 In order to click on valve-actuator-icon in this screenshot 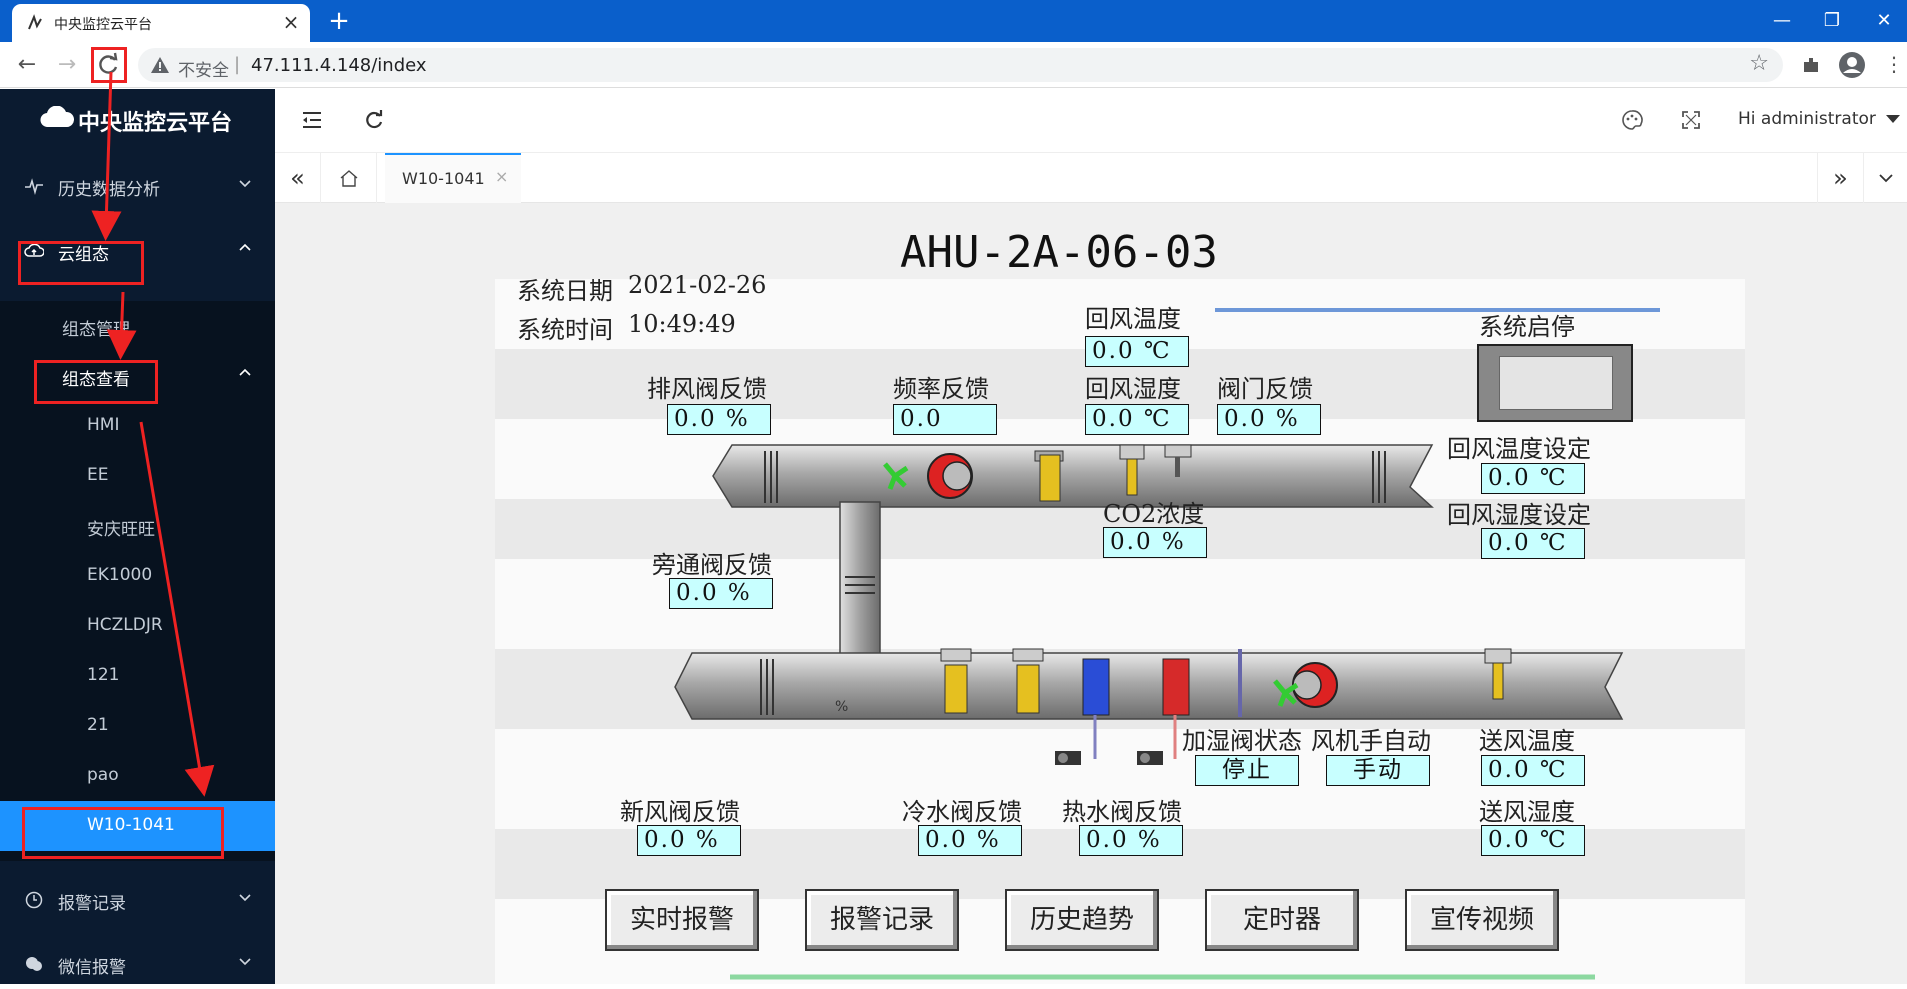, I will do `click(1050, 478)`.